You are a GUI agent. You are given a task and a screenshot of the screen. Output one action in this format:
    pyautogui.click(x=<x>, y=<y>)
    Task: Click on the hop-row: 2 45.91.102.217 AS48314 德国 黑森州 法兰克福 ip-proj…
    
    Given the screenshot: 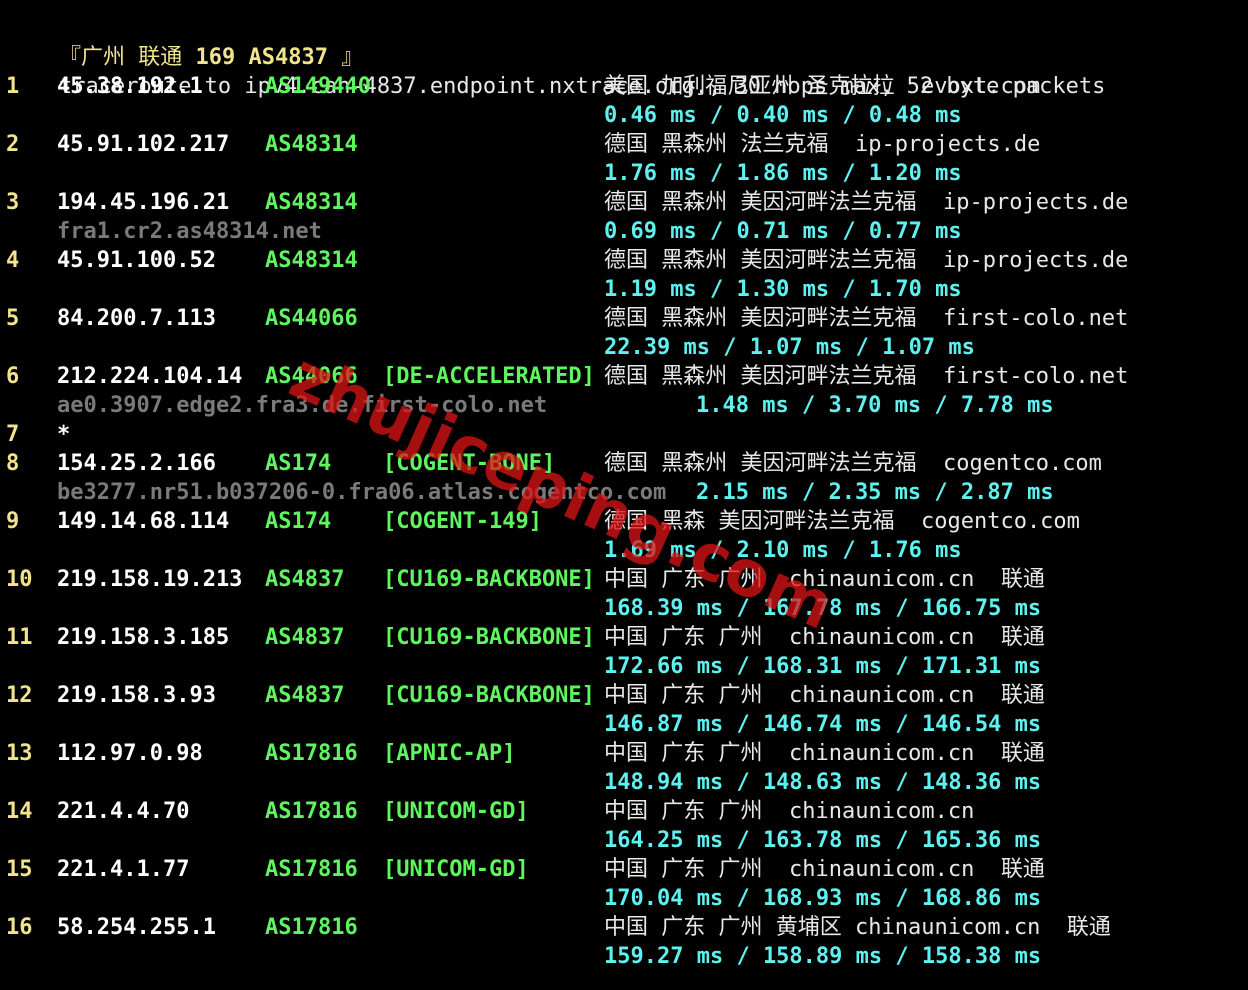 What is the action you would take?
    pyautogui.click(x=626, y=144)
    